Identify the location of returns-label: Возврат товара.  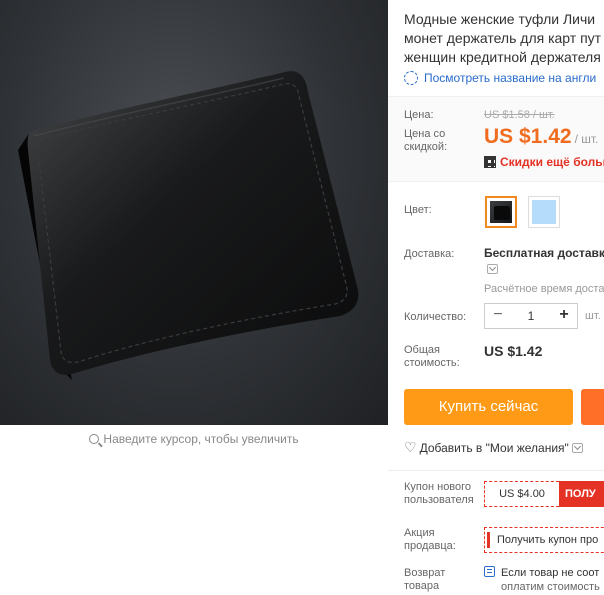
(424, 580).